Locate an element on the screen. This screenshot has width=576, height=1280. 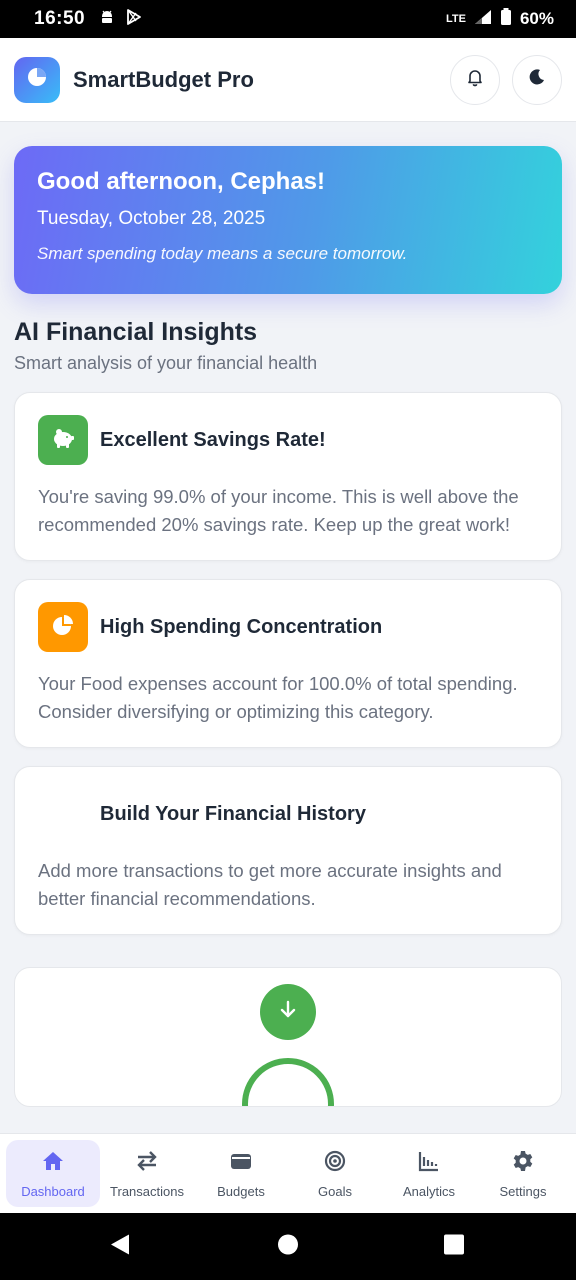
chart-icon is located at coordinates (429, 1163).